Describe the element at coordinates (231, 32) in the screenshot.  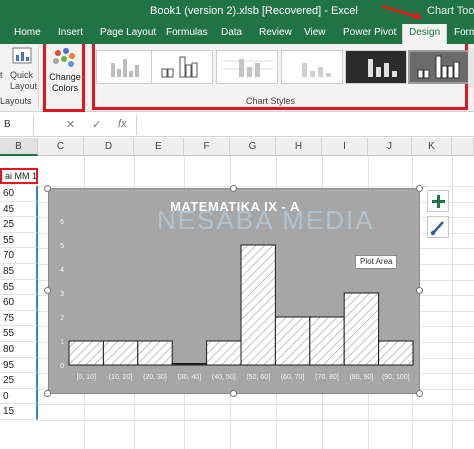
I see `tab-data: Data` at that location.